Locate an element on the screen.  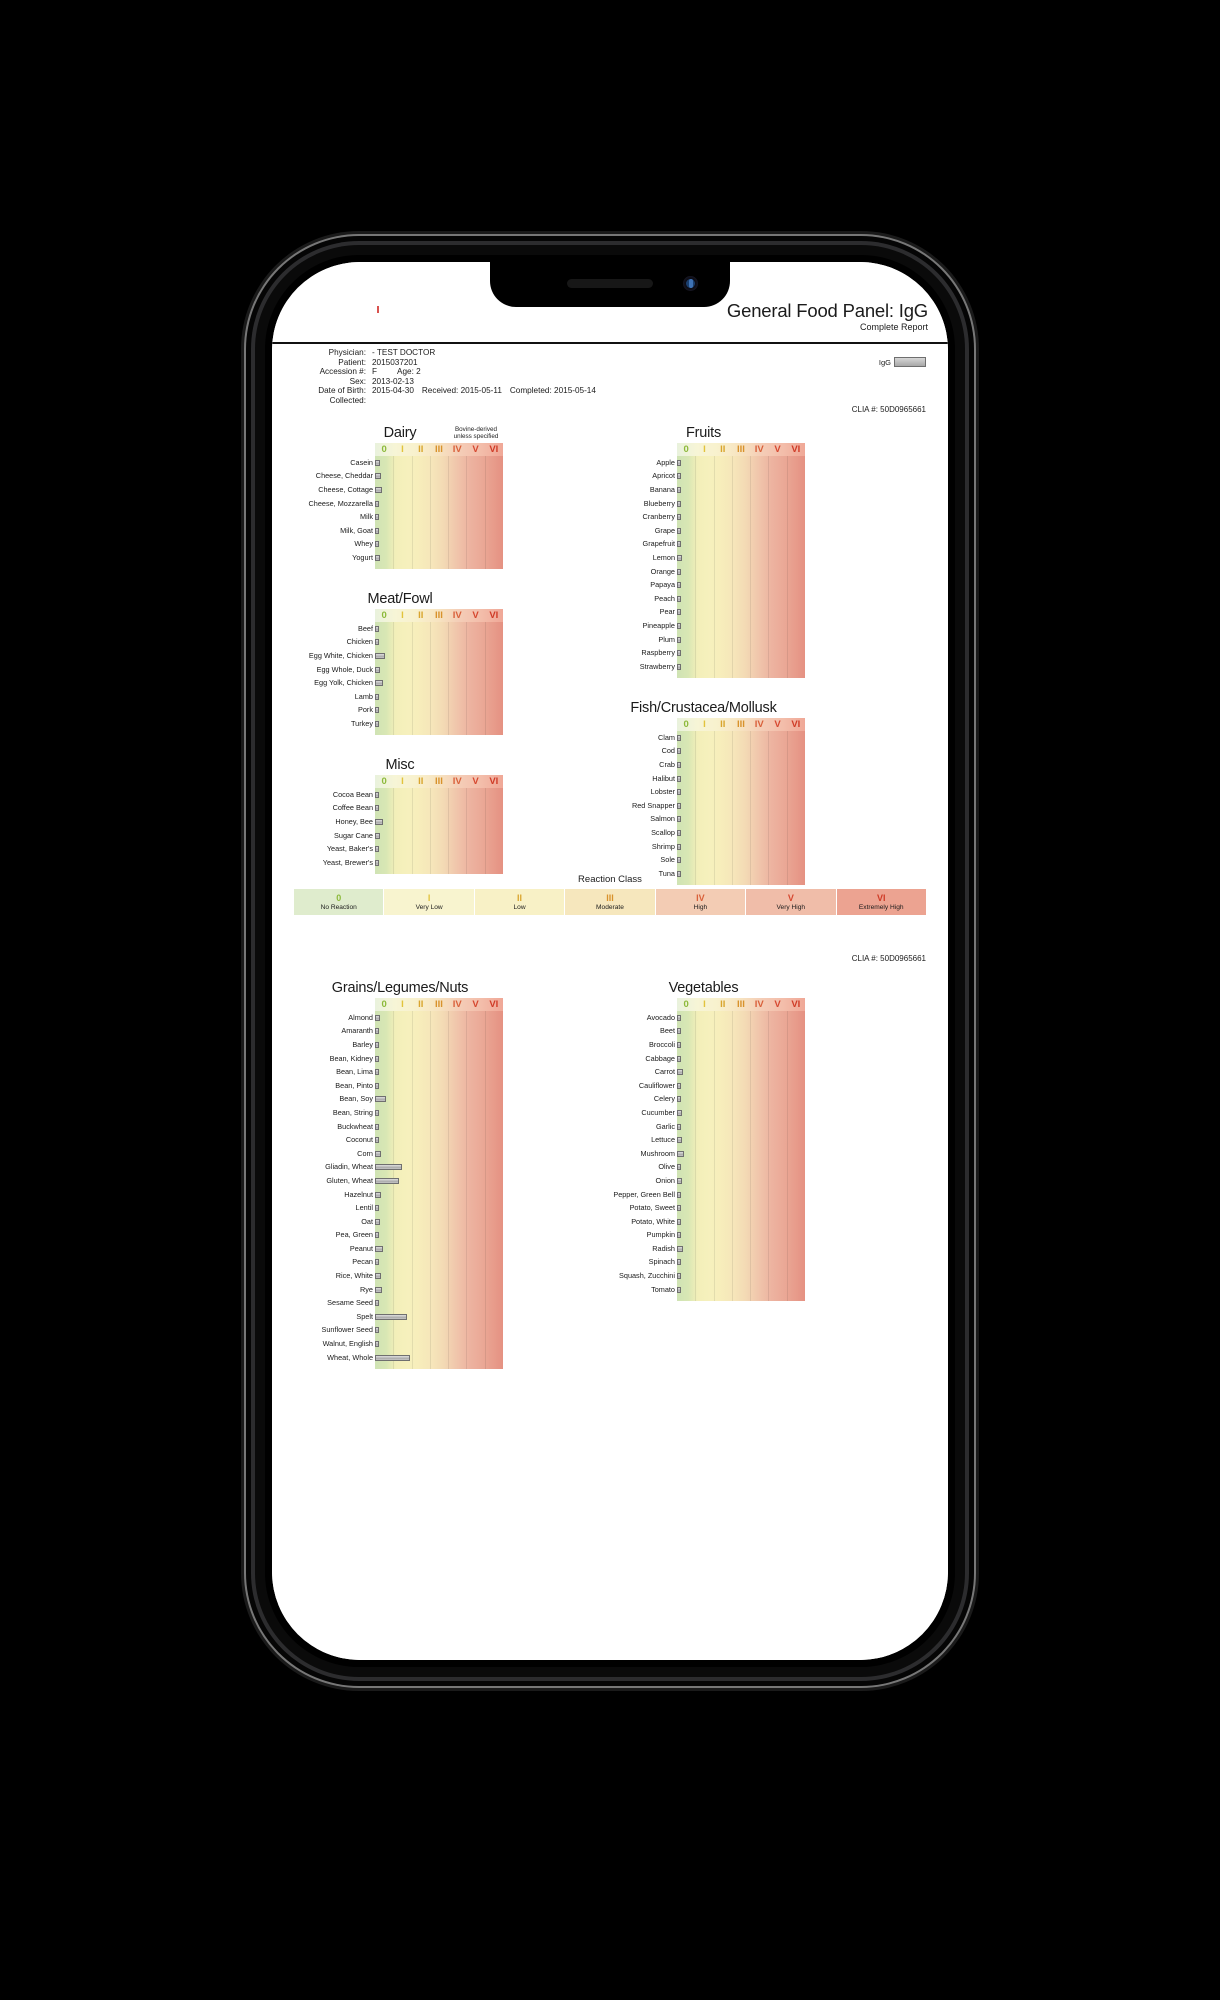
allergen-row: Clam is located at coordinates (731, 738).